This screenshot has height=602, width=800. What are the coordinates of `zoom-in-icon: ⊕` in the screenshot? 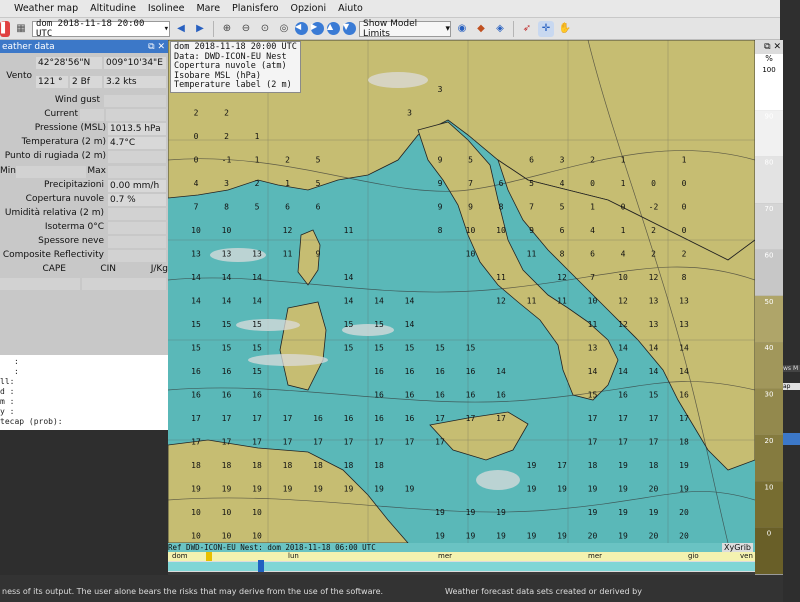 It's located at (227, 29).